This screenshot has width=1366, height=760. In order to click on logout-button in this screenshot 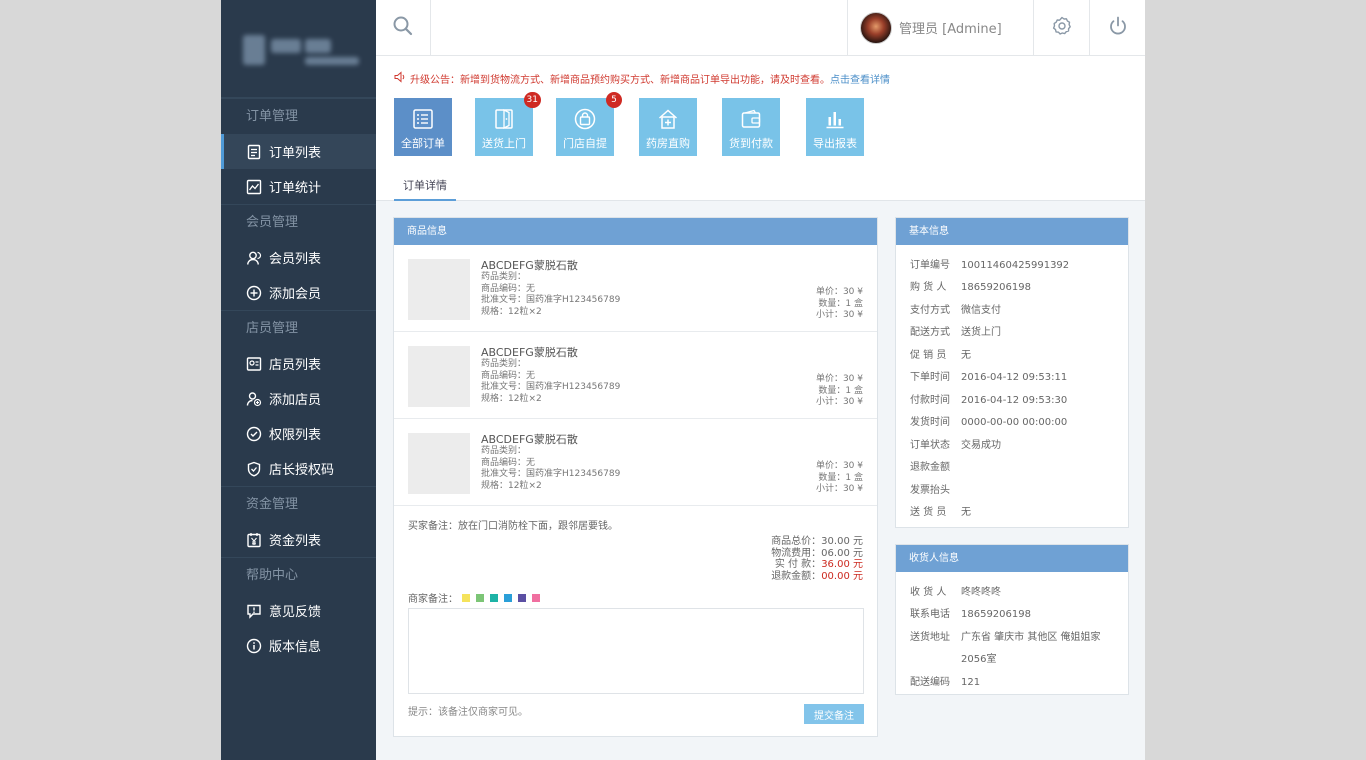, I will do `click(1117, 27)`.